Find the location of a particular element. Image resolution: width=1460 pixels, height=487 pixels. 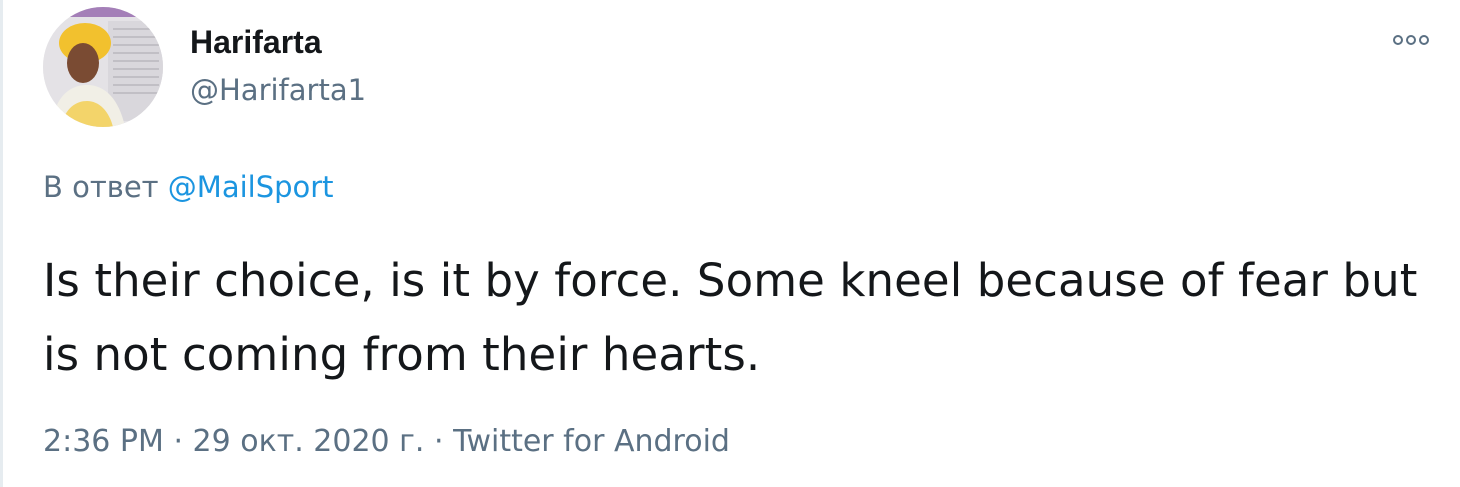

tweet-time-link: 2:36 PM is located at coordinates (103, 441).